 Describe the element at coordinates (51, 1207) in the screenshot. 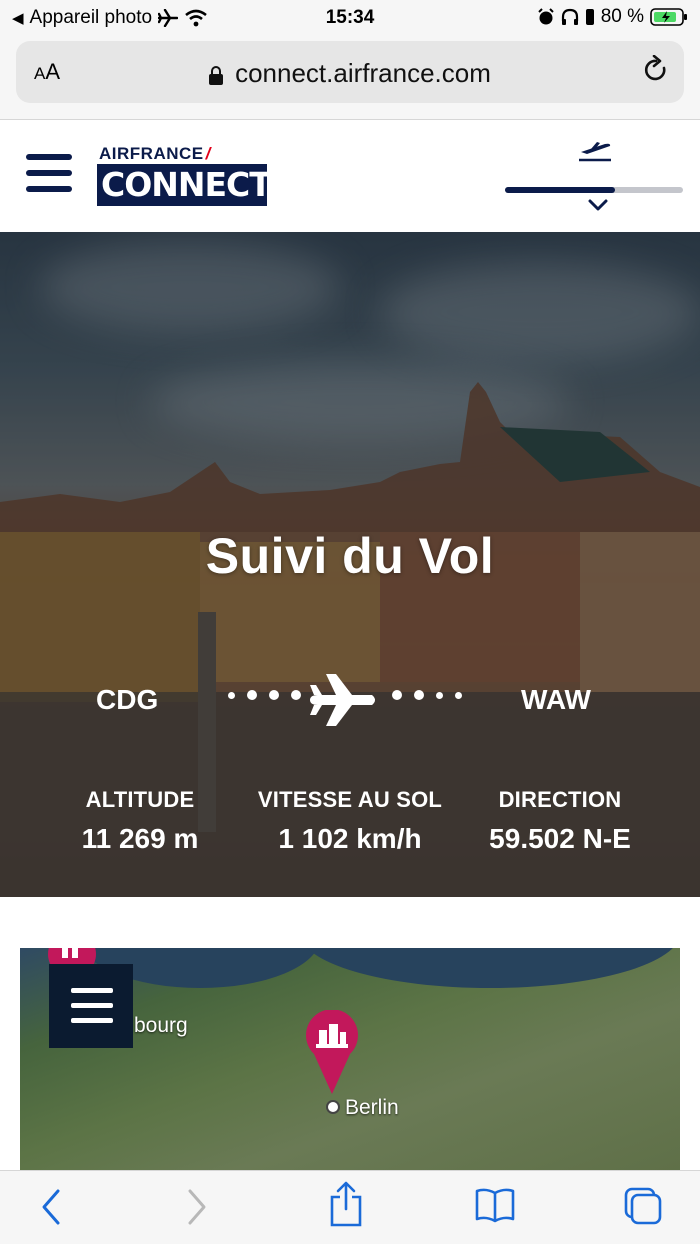

I see `back-icon` at that location.